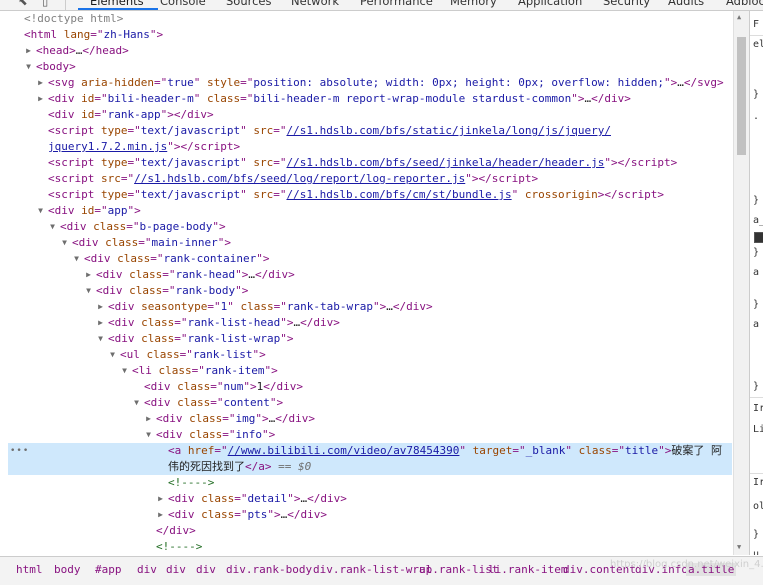 This screenshot has height=585, width=763. Describe the element at coordinates (756, 24) in the screenshot. I see `styles-filter-input: F` at that location.